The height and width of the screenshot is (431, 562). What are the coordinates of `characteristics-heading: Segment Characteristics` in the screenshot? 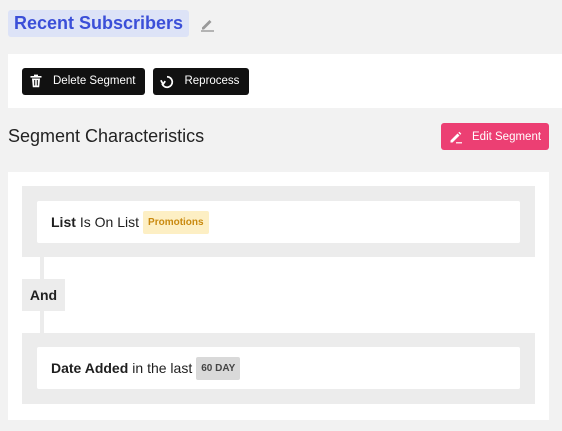 It's located at (106, 136).